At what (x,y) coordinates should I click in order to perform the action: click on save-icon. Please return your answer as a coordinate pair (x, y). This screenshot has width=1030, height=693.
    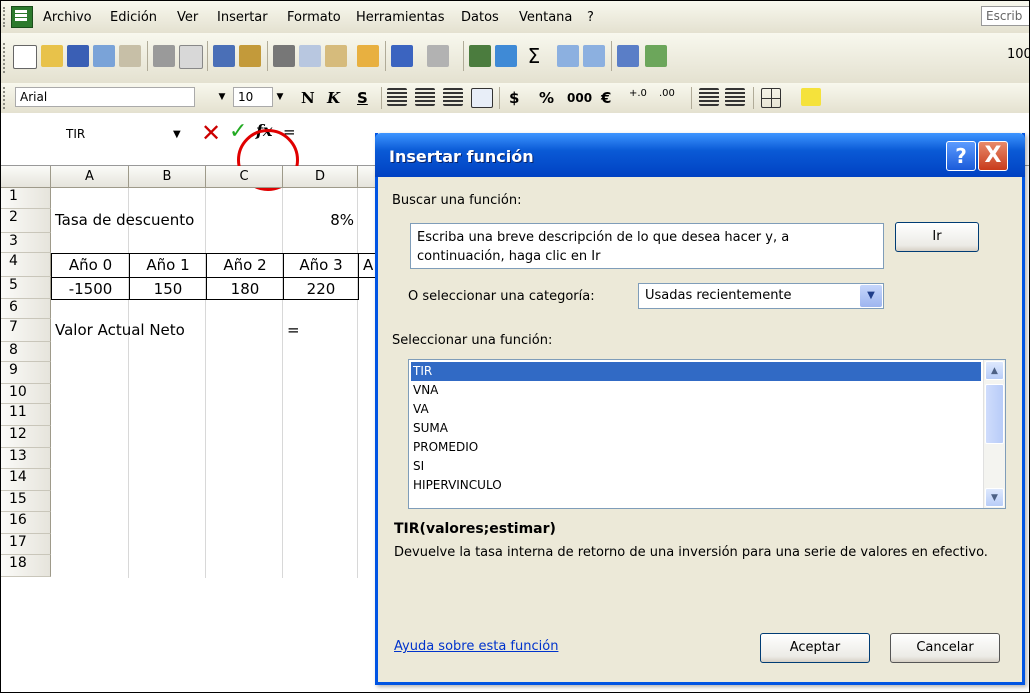
    Looking at the image, I should click on (78, 56).